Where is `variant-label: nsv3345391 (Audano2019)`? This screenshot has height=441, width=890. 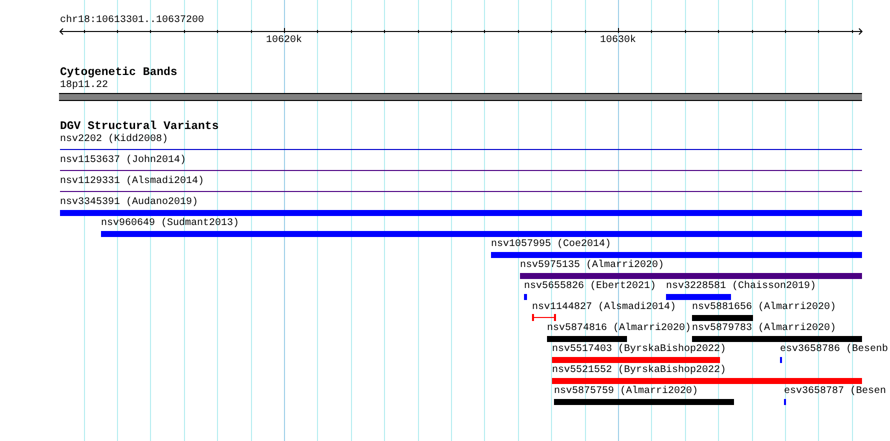
variant-label: nsv3345391 (Audano2019) is located at coordinates (129, 203).